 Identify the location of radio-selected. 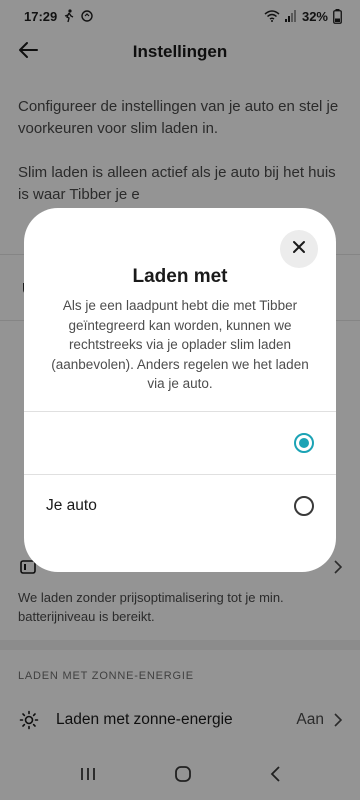
(304, 443).